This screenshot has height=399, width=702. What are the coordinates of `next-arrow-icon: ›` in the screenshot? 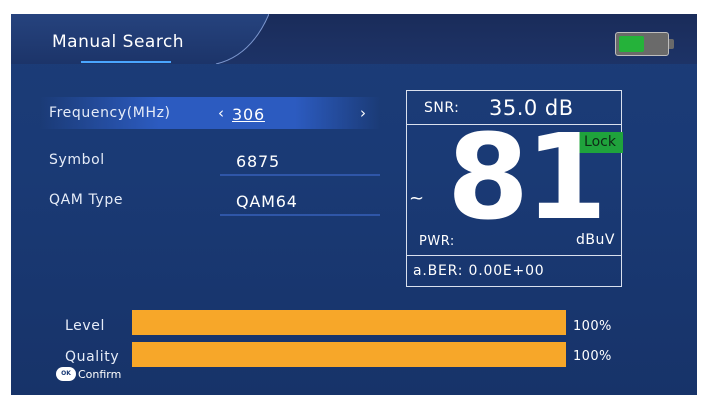 It's located at (363, 113).